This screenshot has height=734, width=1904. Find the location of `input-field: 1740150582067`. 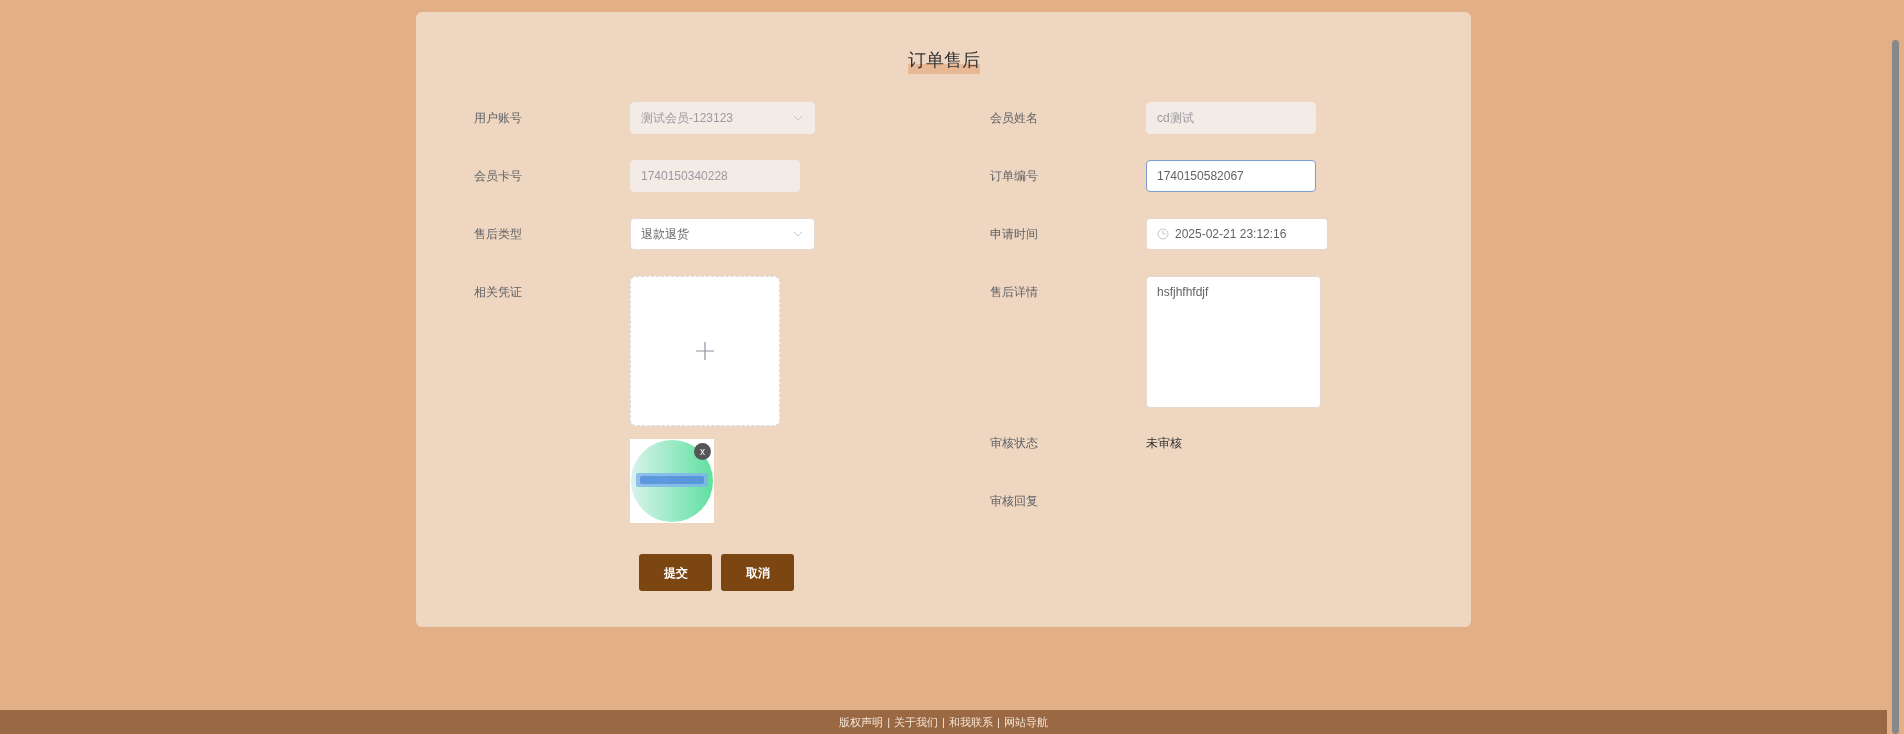

input-field: 1740150582067 is located at coordinates (1231, 176).